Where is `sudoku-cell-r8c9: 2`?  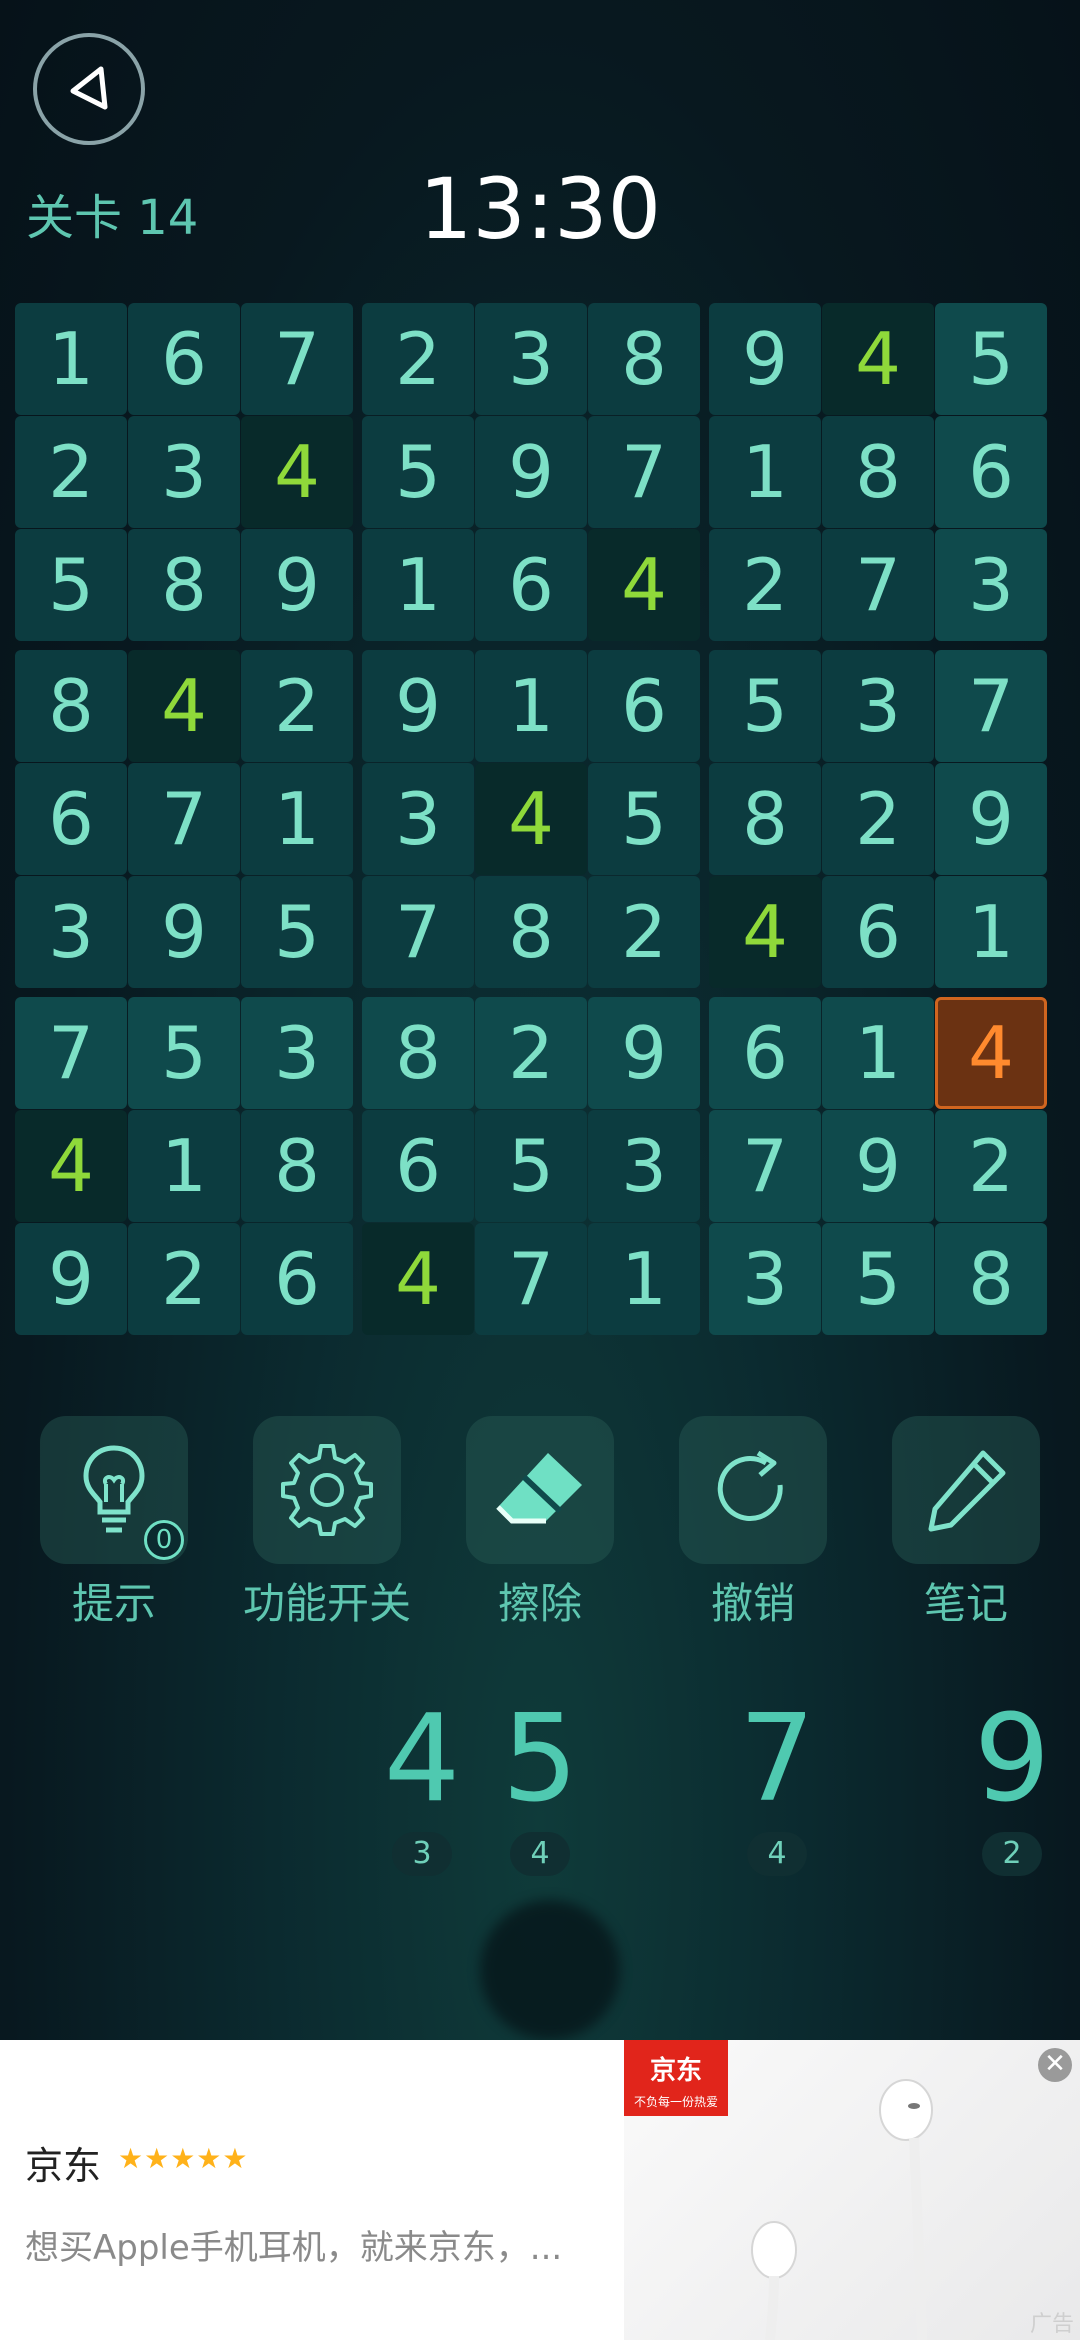
sudoku-cell-r8c9: 2 is located at coordinates (991, 1166).